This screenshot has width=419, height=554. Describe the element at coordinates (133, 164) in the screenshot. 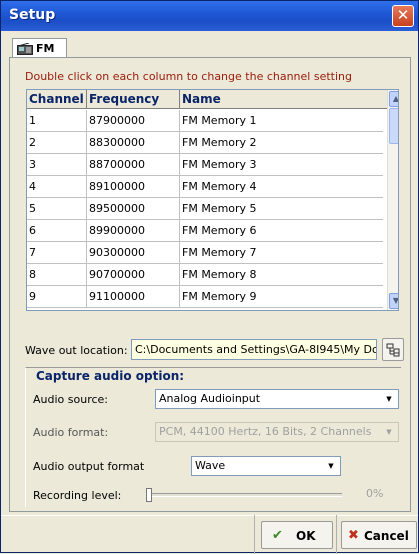

I see `cell-frequency: 88700000` at that location.